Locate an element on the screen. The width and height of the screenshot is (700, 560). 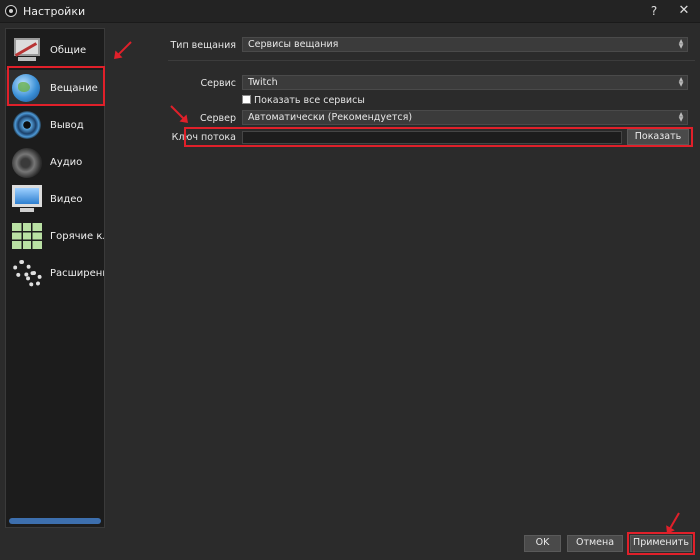
section-divider is located at coordinates (431, 60).